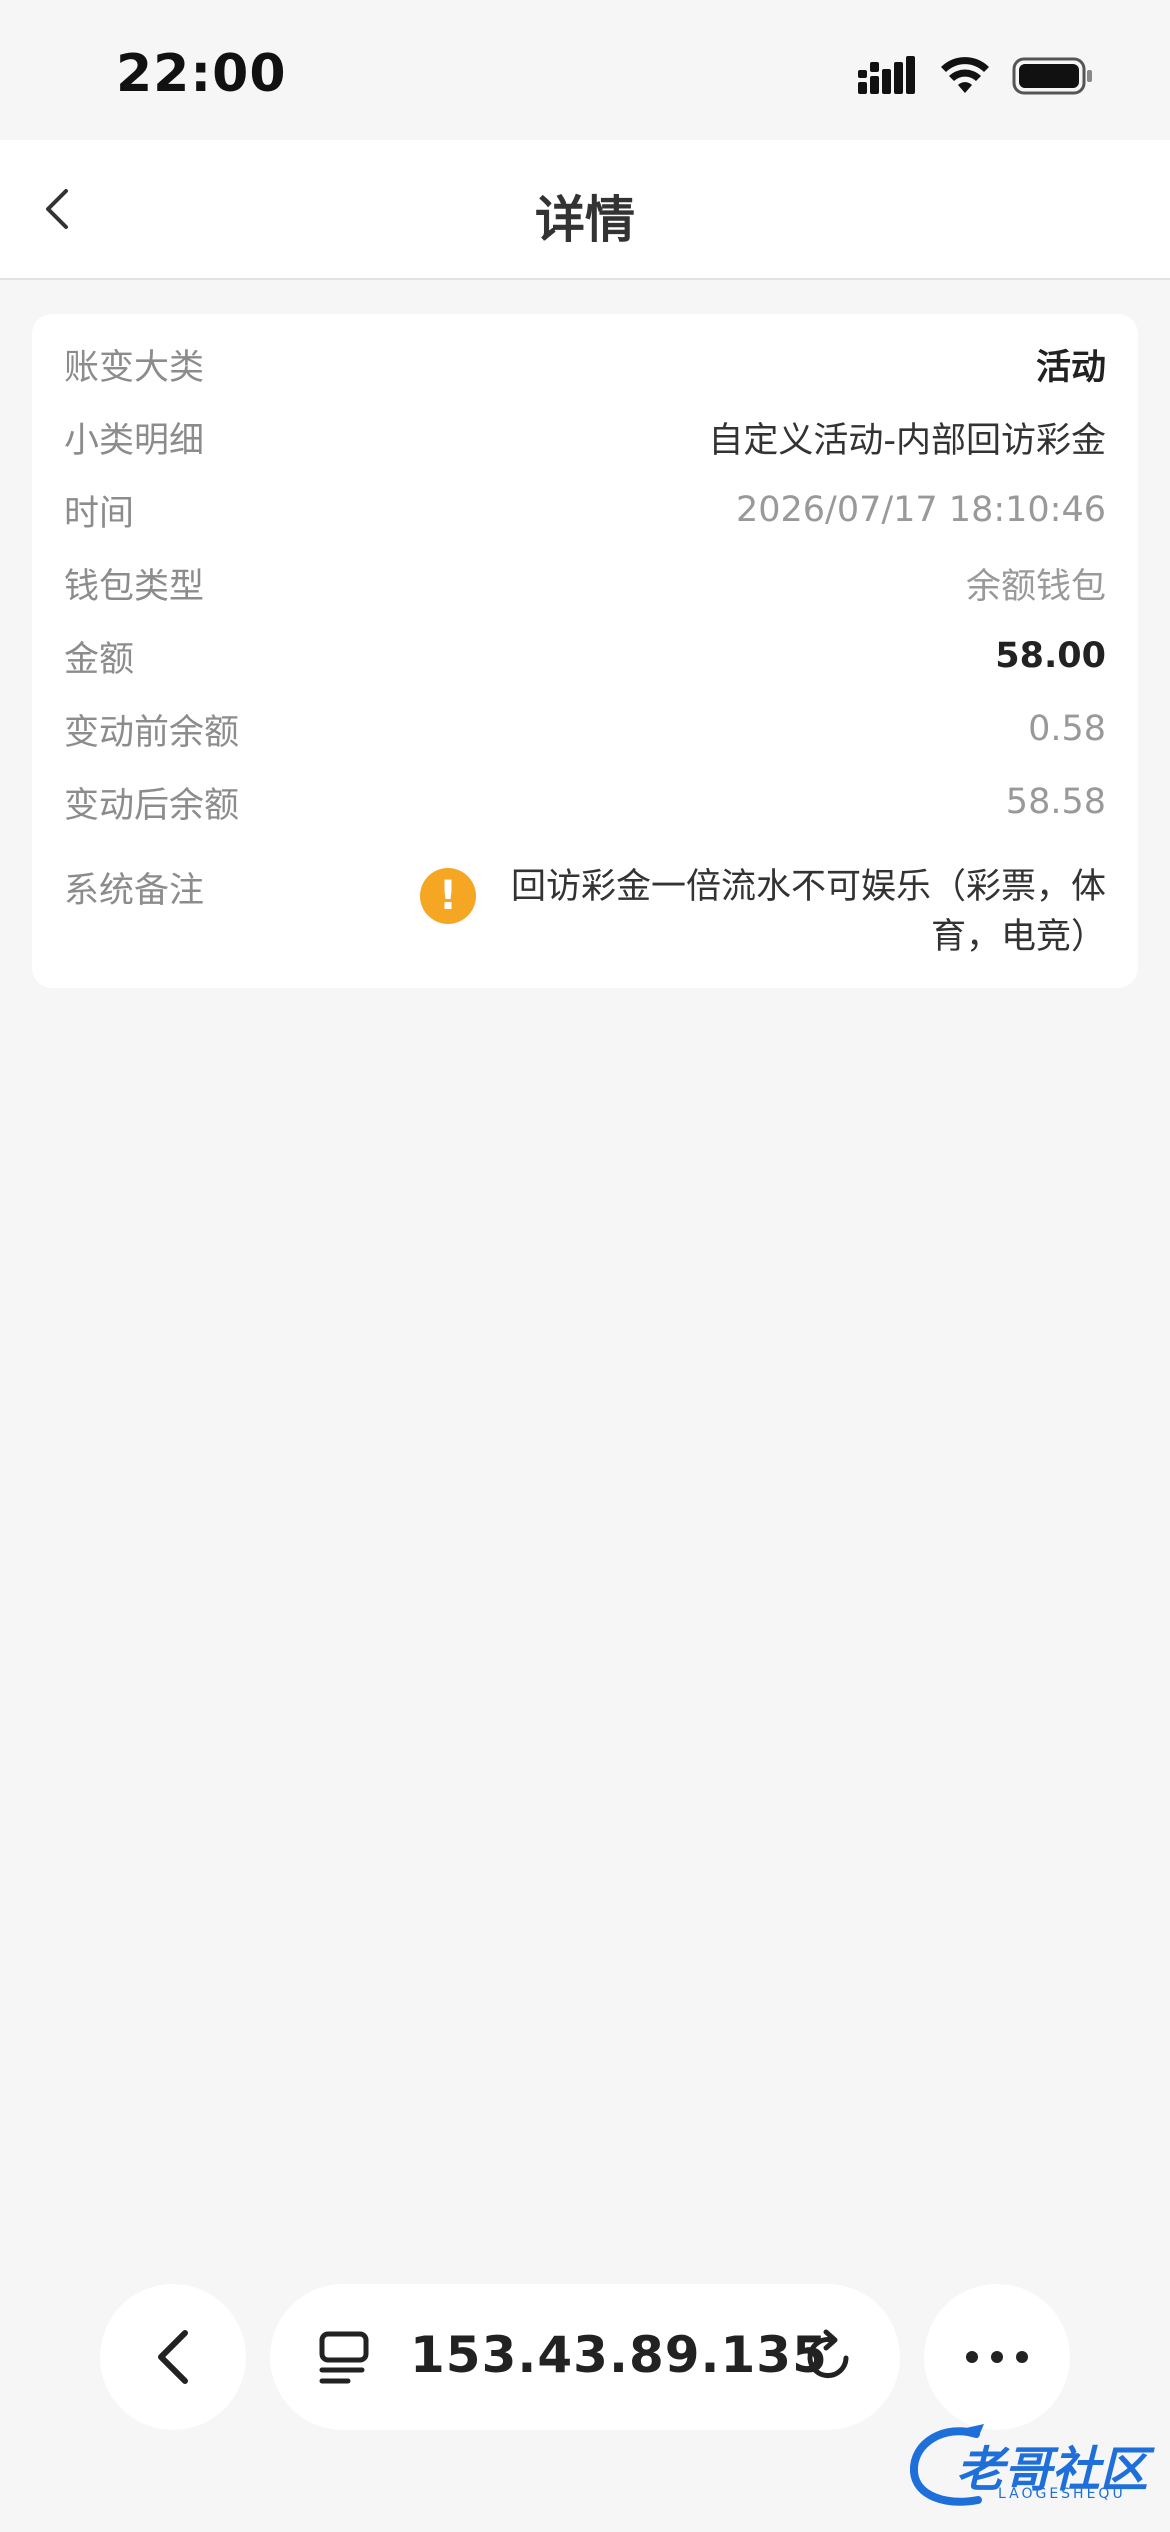 The height and width of the screenshot is (2532, 1170). Describe the element at coordinates (134, 891) in the screenshot. I see `row-label: 系统备注` at that location.